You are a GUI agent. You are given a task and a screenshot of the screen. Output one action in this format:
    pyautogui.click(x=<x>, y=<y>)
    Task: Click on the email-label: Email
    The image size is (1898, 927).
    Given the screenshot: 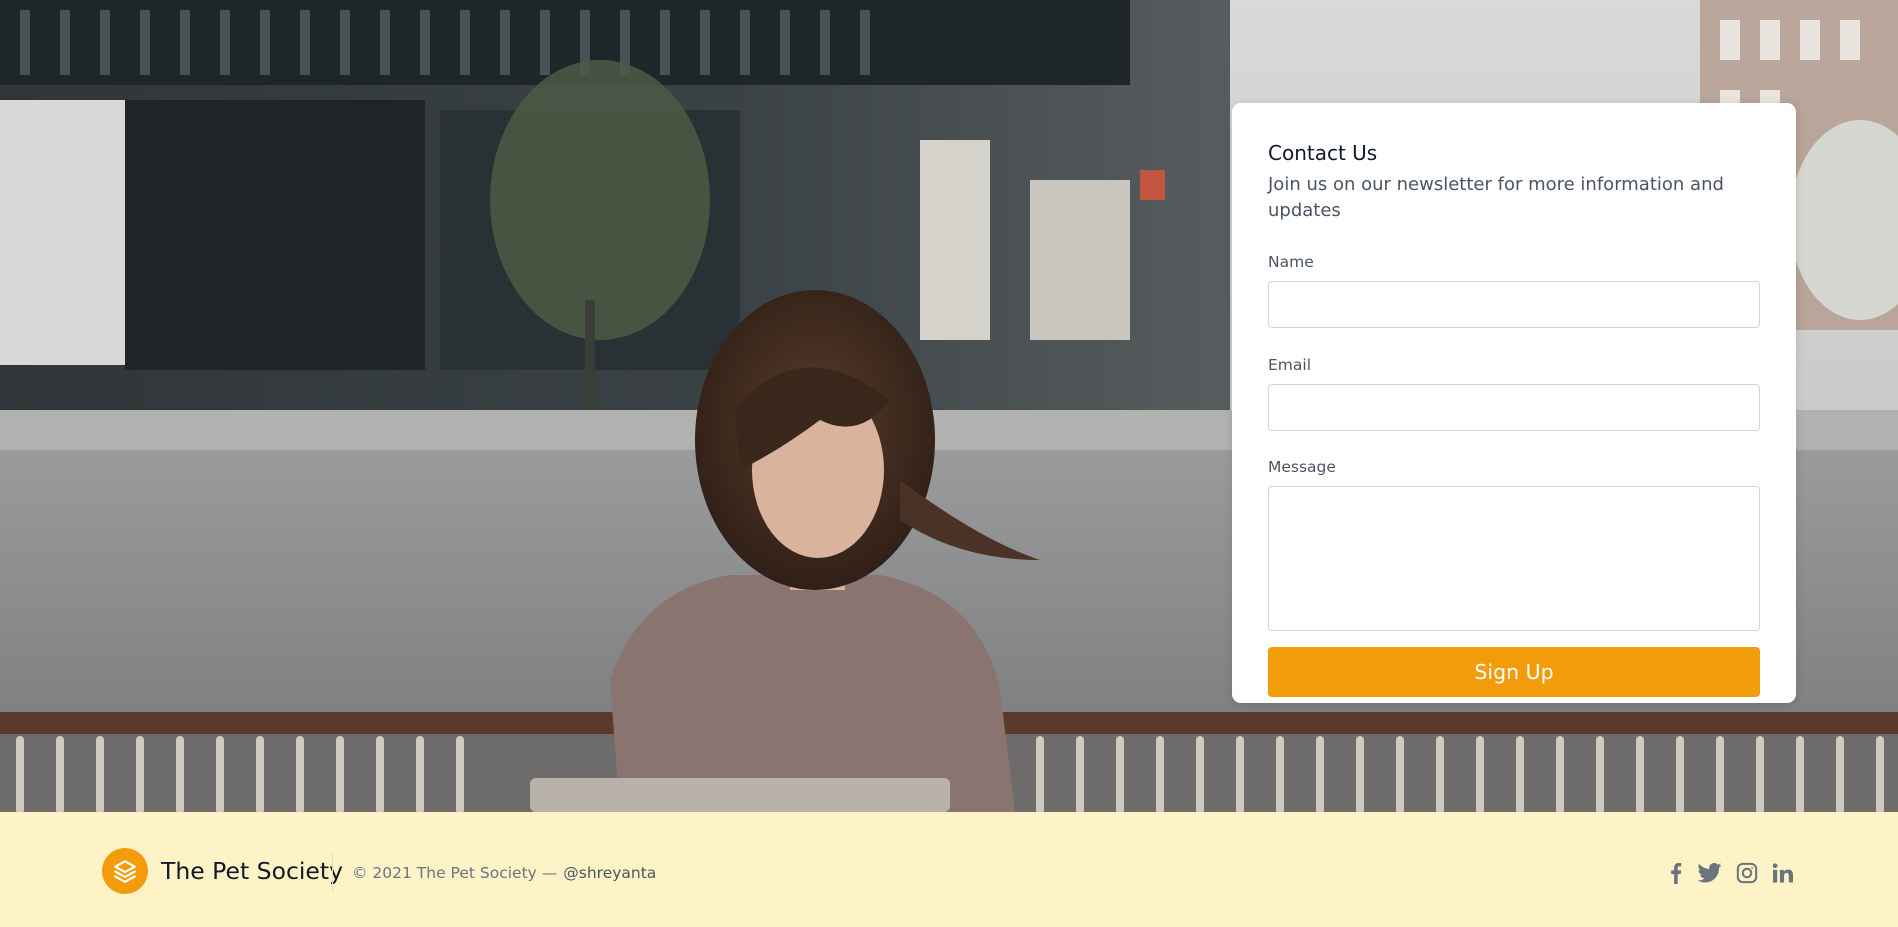 What is the action you would take?
    pyautogui.click(x=1290, y=365)
    